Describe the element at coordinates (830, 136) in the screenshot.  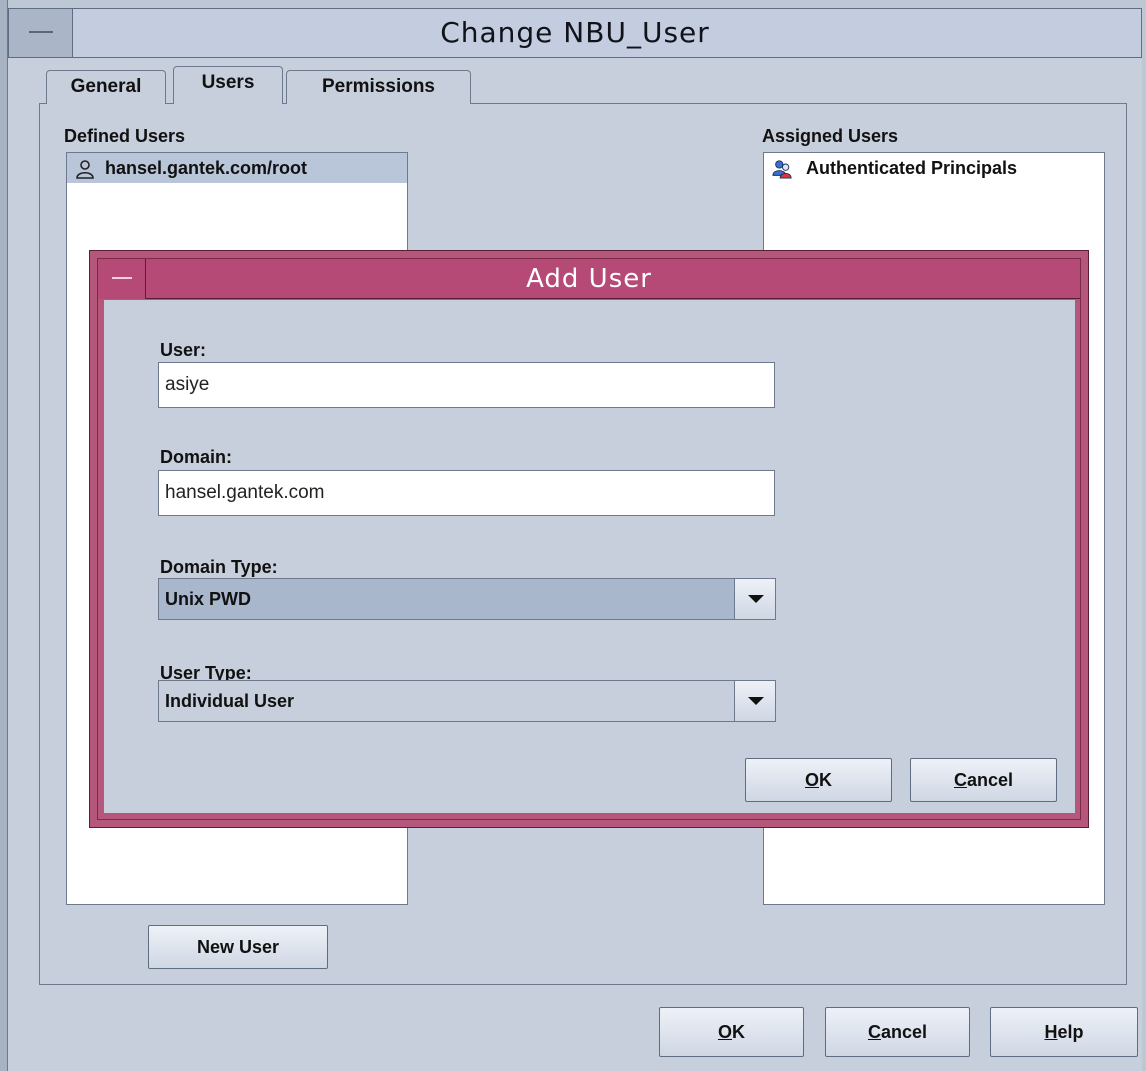
I see `assigned-users-label: Assigned Users` at that location.